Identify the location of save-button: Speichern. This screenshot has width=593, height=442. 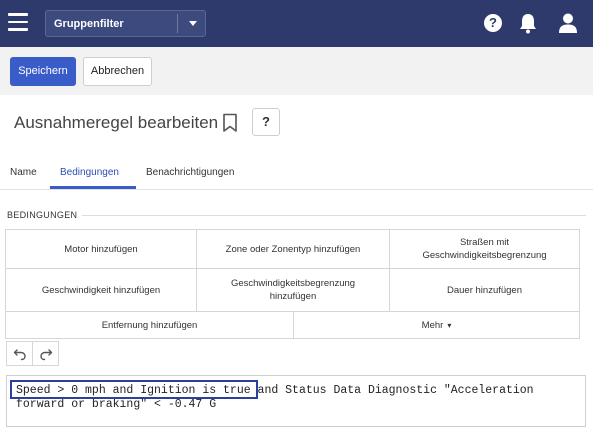
(43, 71).